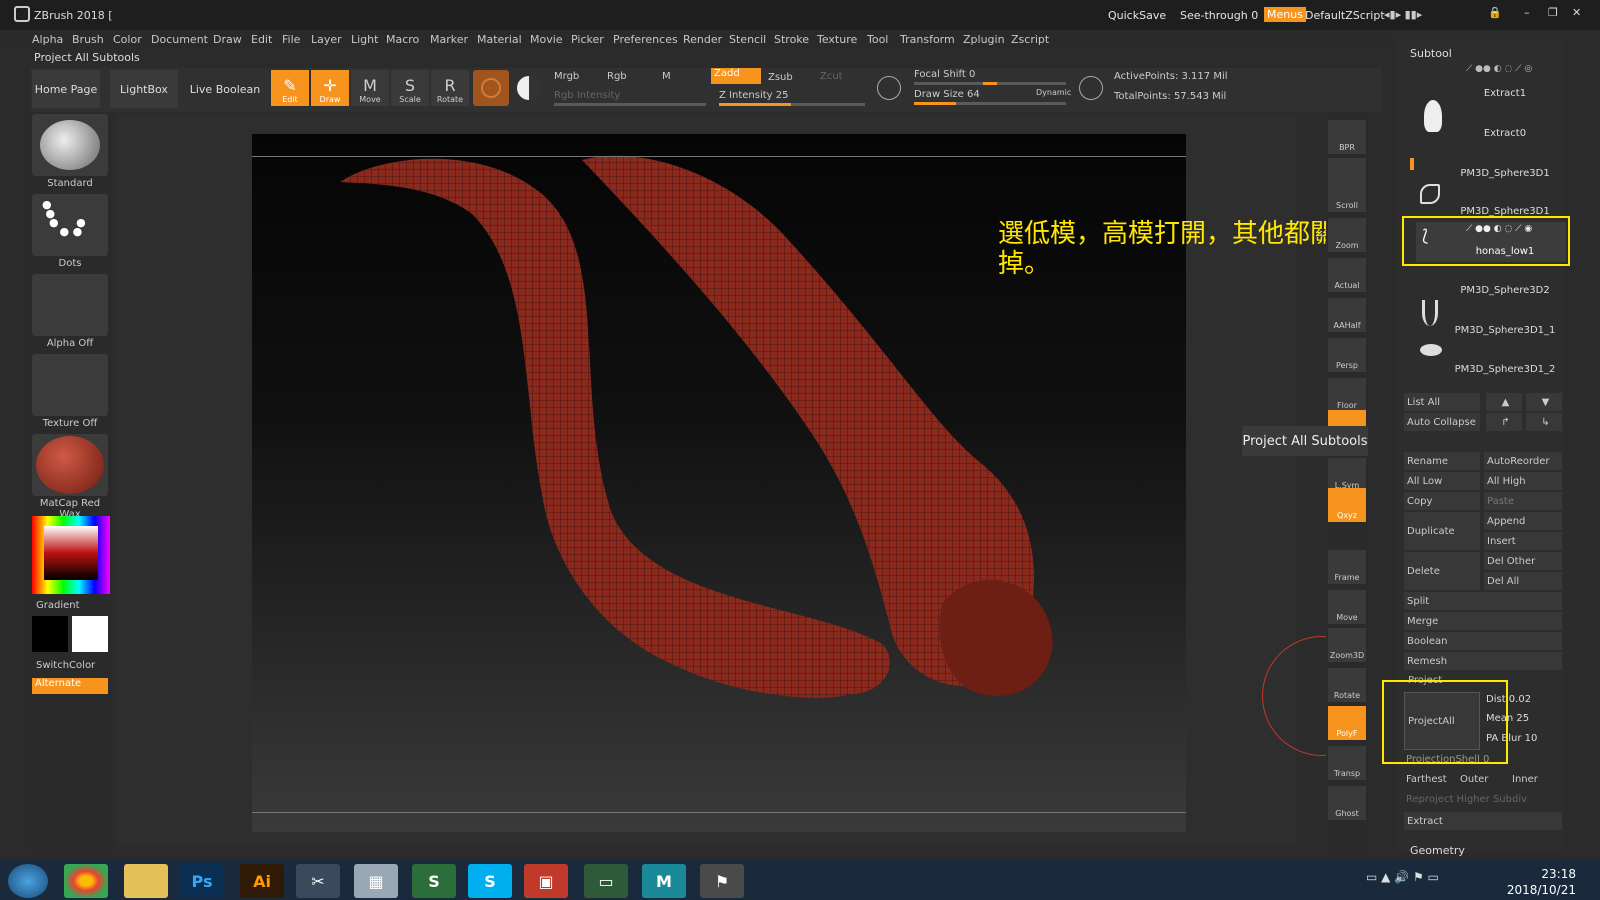 The height and width of the screenshot is (900, 1600). I want to click on draw-size-slider: Draw Size 64, so click(947, 94).